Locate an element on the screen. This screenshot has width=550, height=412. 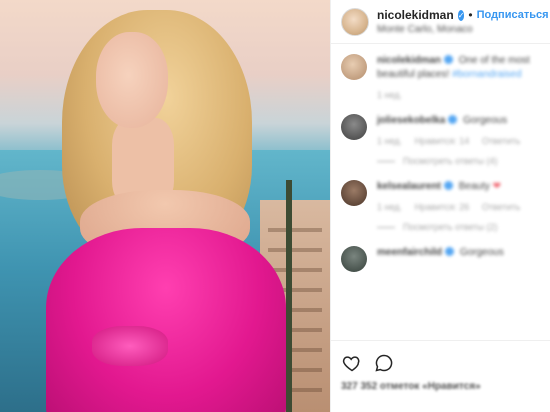
post-footer: 327 352 отметок «Нравится» is located at coordinates (440, 376).